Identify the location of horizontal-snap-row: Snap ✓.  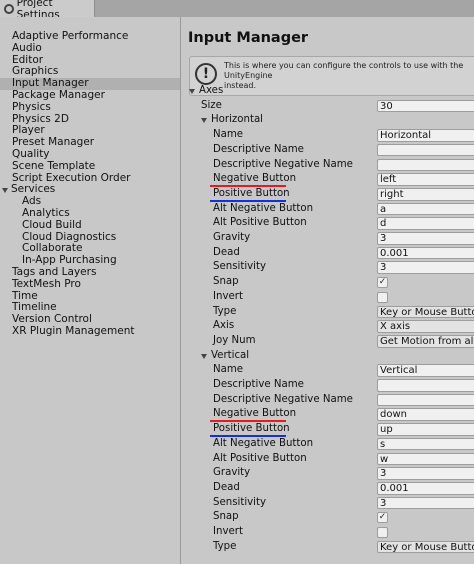
(328, 282).